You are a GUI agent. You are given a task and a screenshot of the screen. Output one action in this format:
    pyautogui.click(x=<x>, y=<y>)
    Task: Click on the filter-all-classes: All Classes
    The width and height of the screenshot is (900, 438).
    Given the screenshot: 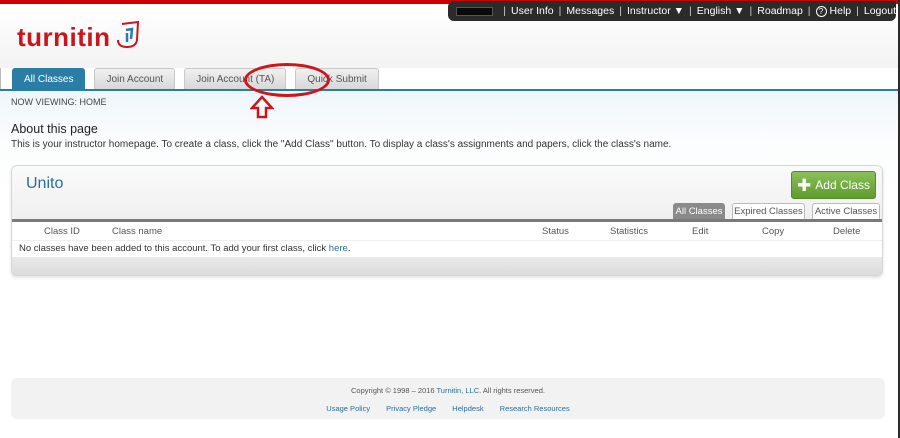 What is the action you would take?
    pyautogui.click(x=699, y=211)
    